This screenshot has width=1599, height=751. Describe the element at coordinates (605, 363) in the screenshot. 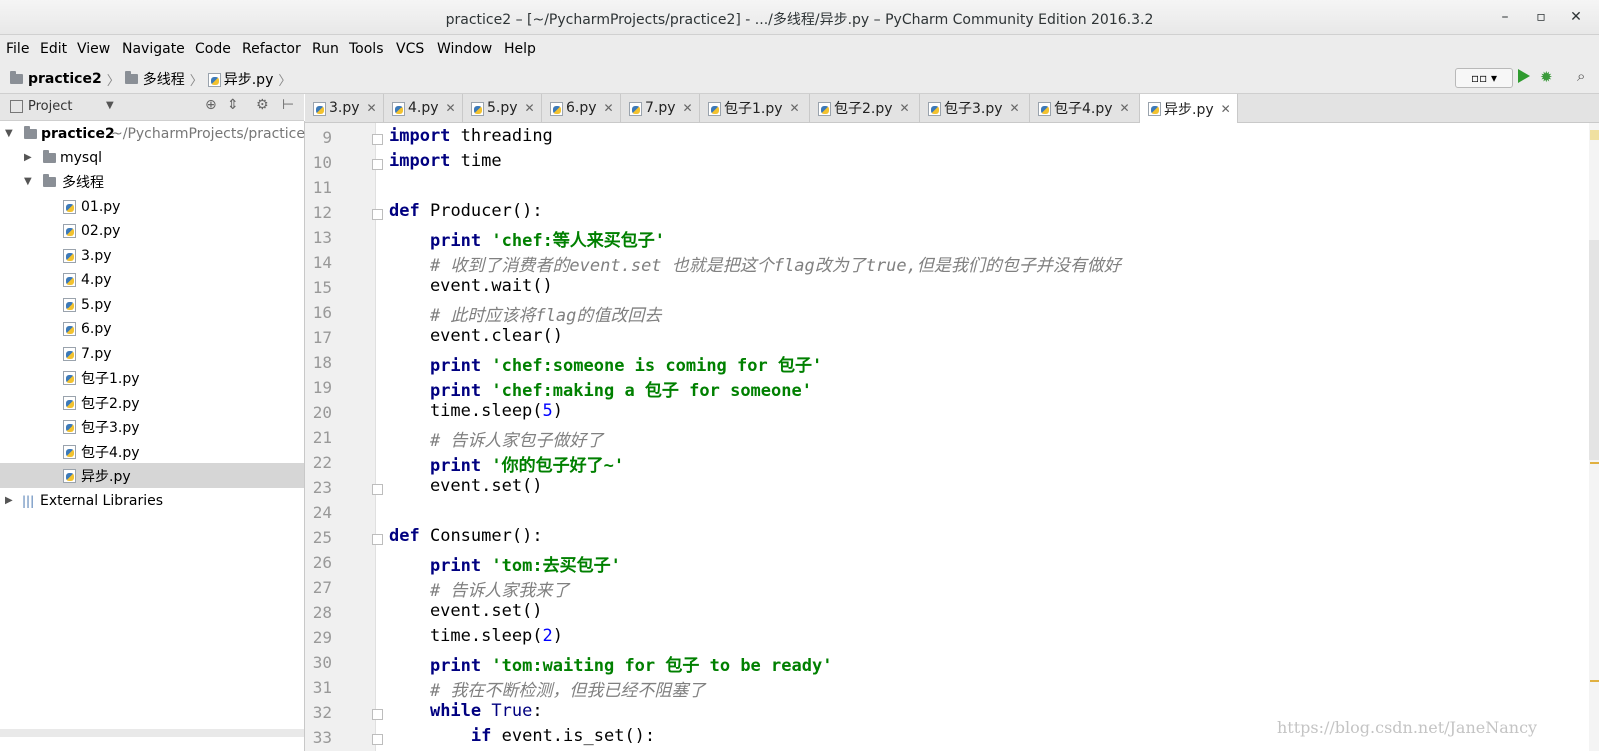

I see `code-line: print 'chef:someone is coming for 包子'` at that location.